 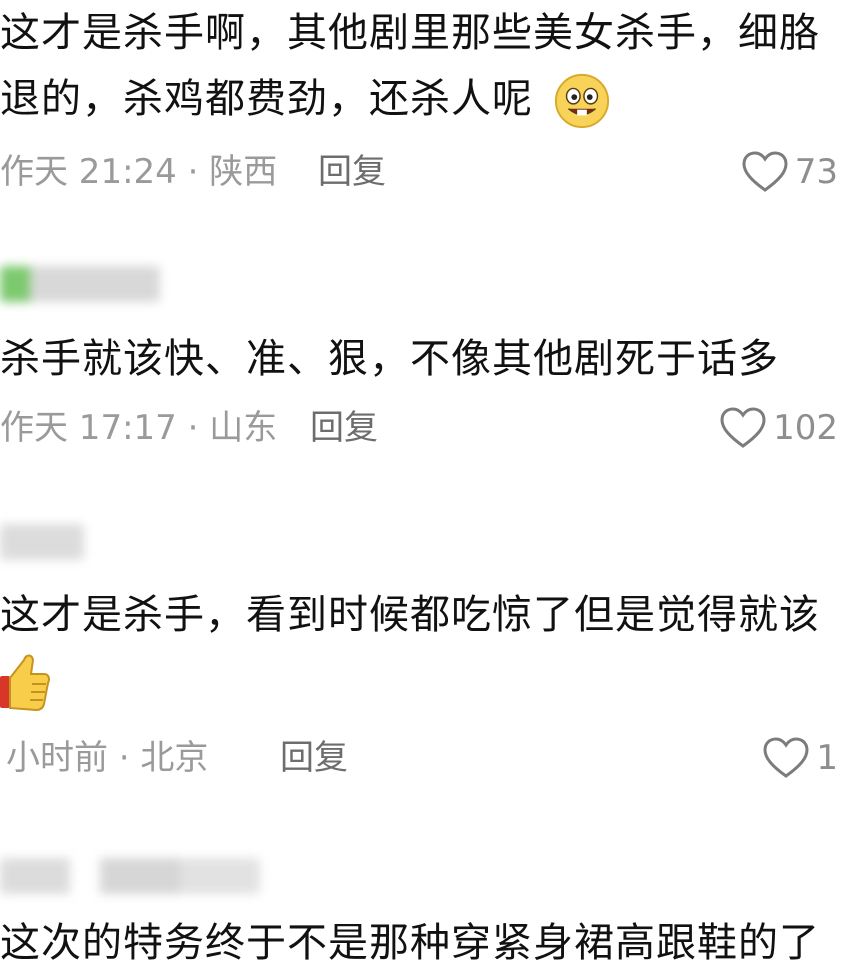 What do you see at coordinates (410, 615) in the screenshot?
I see `comment-text: 这才是杀手，看到时候都吃惊了但是觉得就该` at bounding box center [410, 615].